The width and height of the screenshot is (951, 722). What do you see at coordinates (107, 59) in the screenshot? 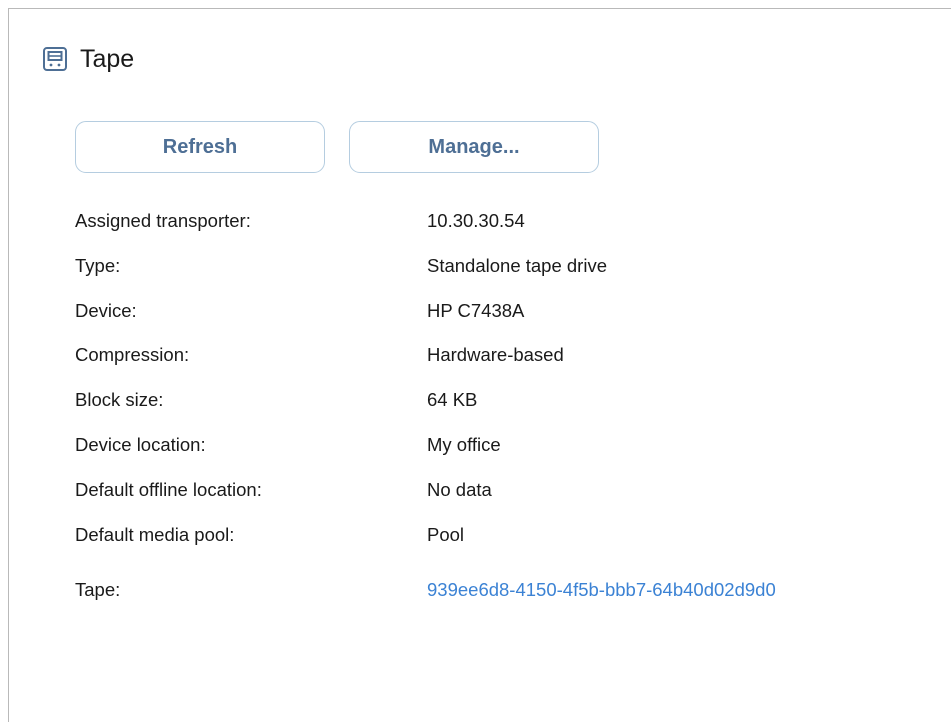
I see `page-title: Tape` at bounding box center [107, 59].